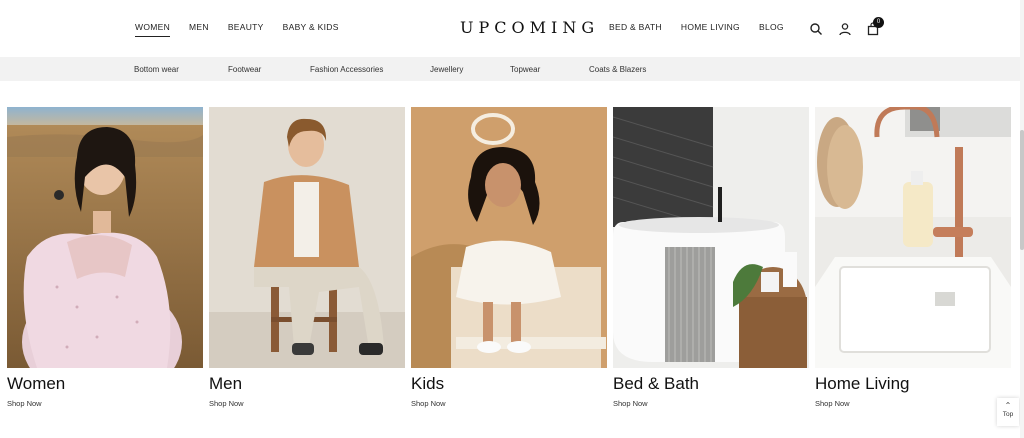 Image resolution: width=1024 pixels, height=438 pixels. I want to click on shop-now-link-women: Shop Now, so click(24, 403).